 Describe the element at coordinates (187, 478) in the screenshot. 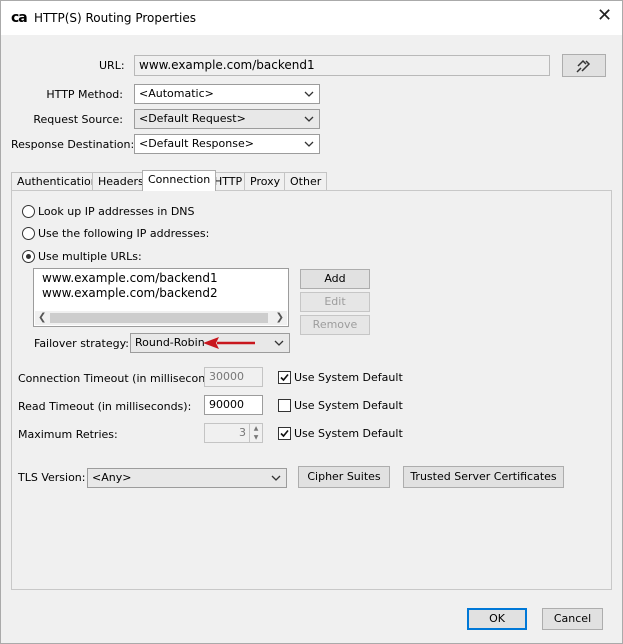

I see `tls-version-select: <Any>` at that location.